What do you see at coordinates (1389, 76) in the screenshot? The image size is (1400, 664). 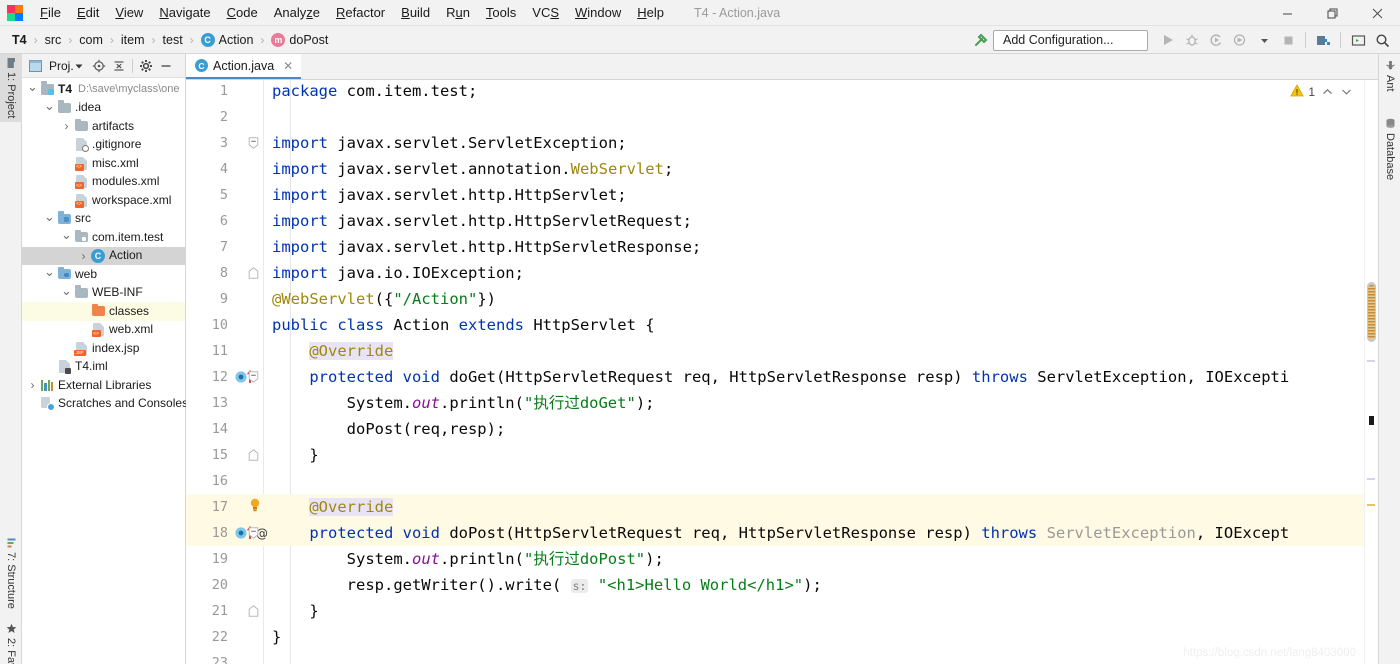 I see `sidebar-item-ant: Ant` at bounding box center [1389, 76].